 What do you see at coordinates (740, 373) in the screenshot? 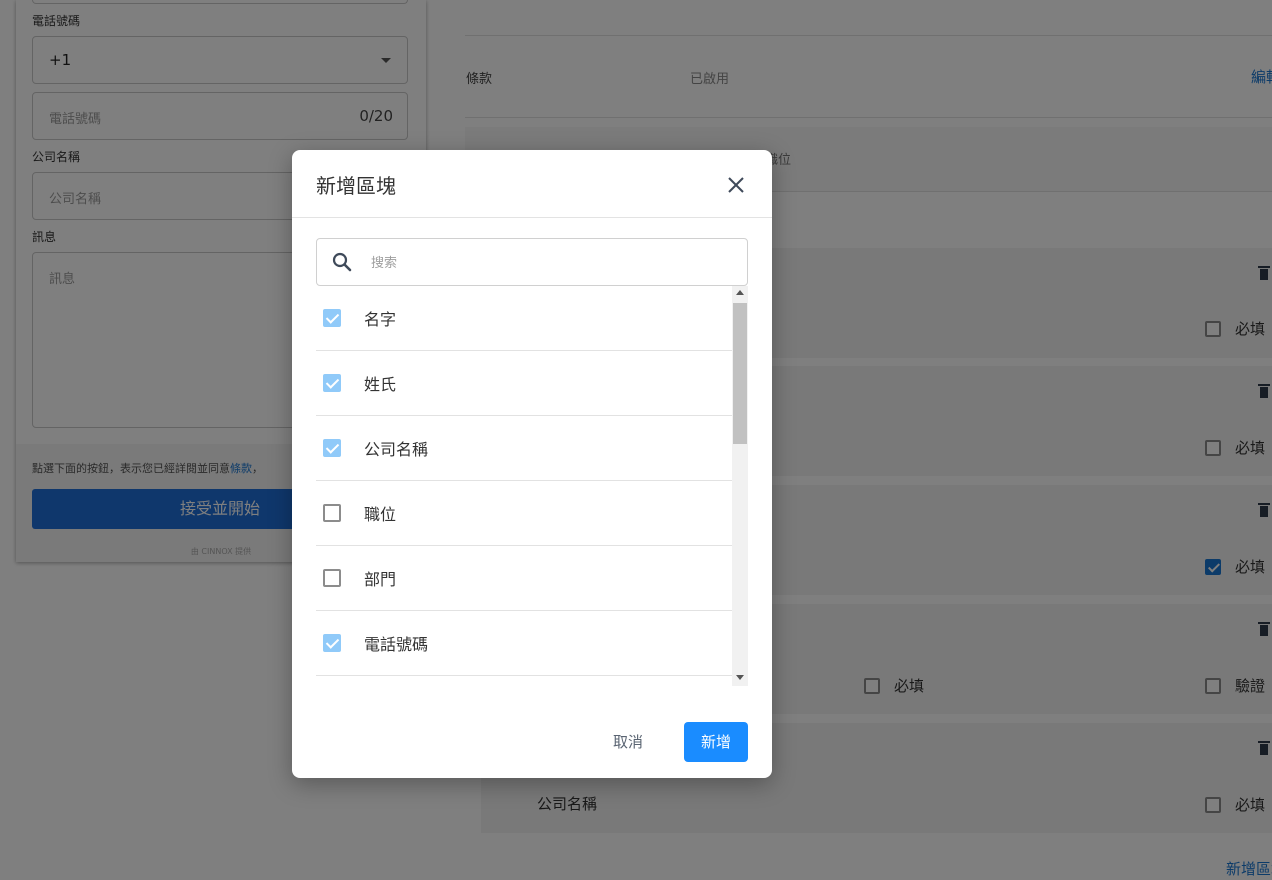
I see `scrollbar-thumb` at bounding box center [740, 373].